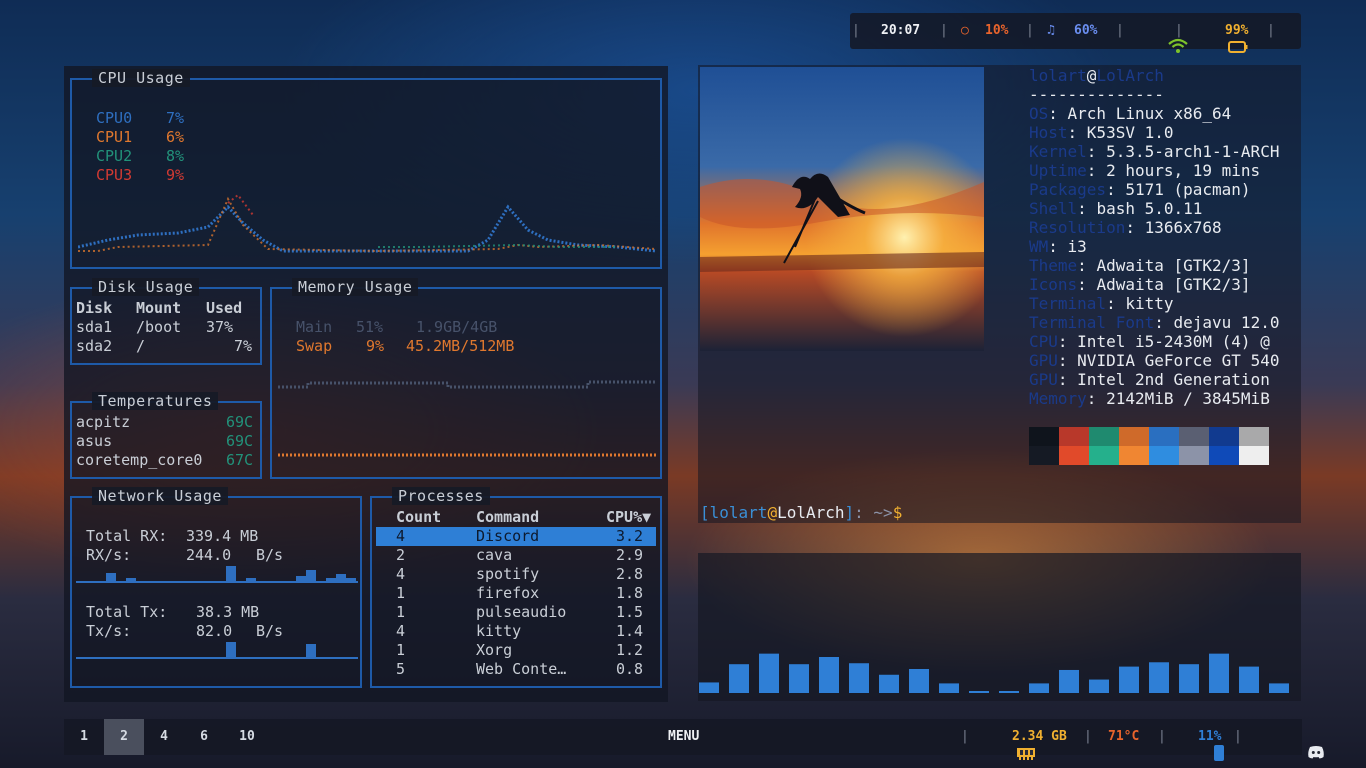 This screenshot has width=1366, height=768. What do you see at coordinates (418, 517) in the screenshot?
I see `process-header-count: Count` at bounding box center [418, 517].